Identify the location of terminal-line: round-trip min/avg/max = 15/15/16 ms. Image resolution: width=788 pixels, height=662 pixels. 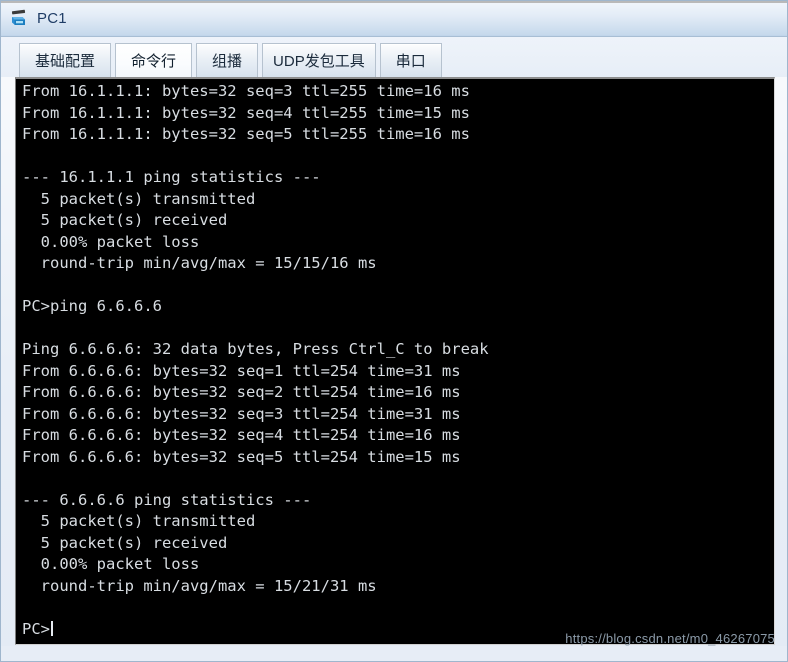
(199, 263).